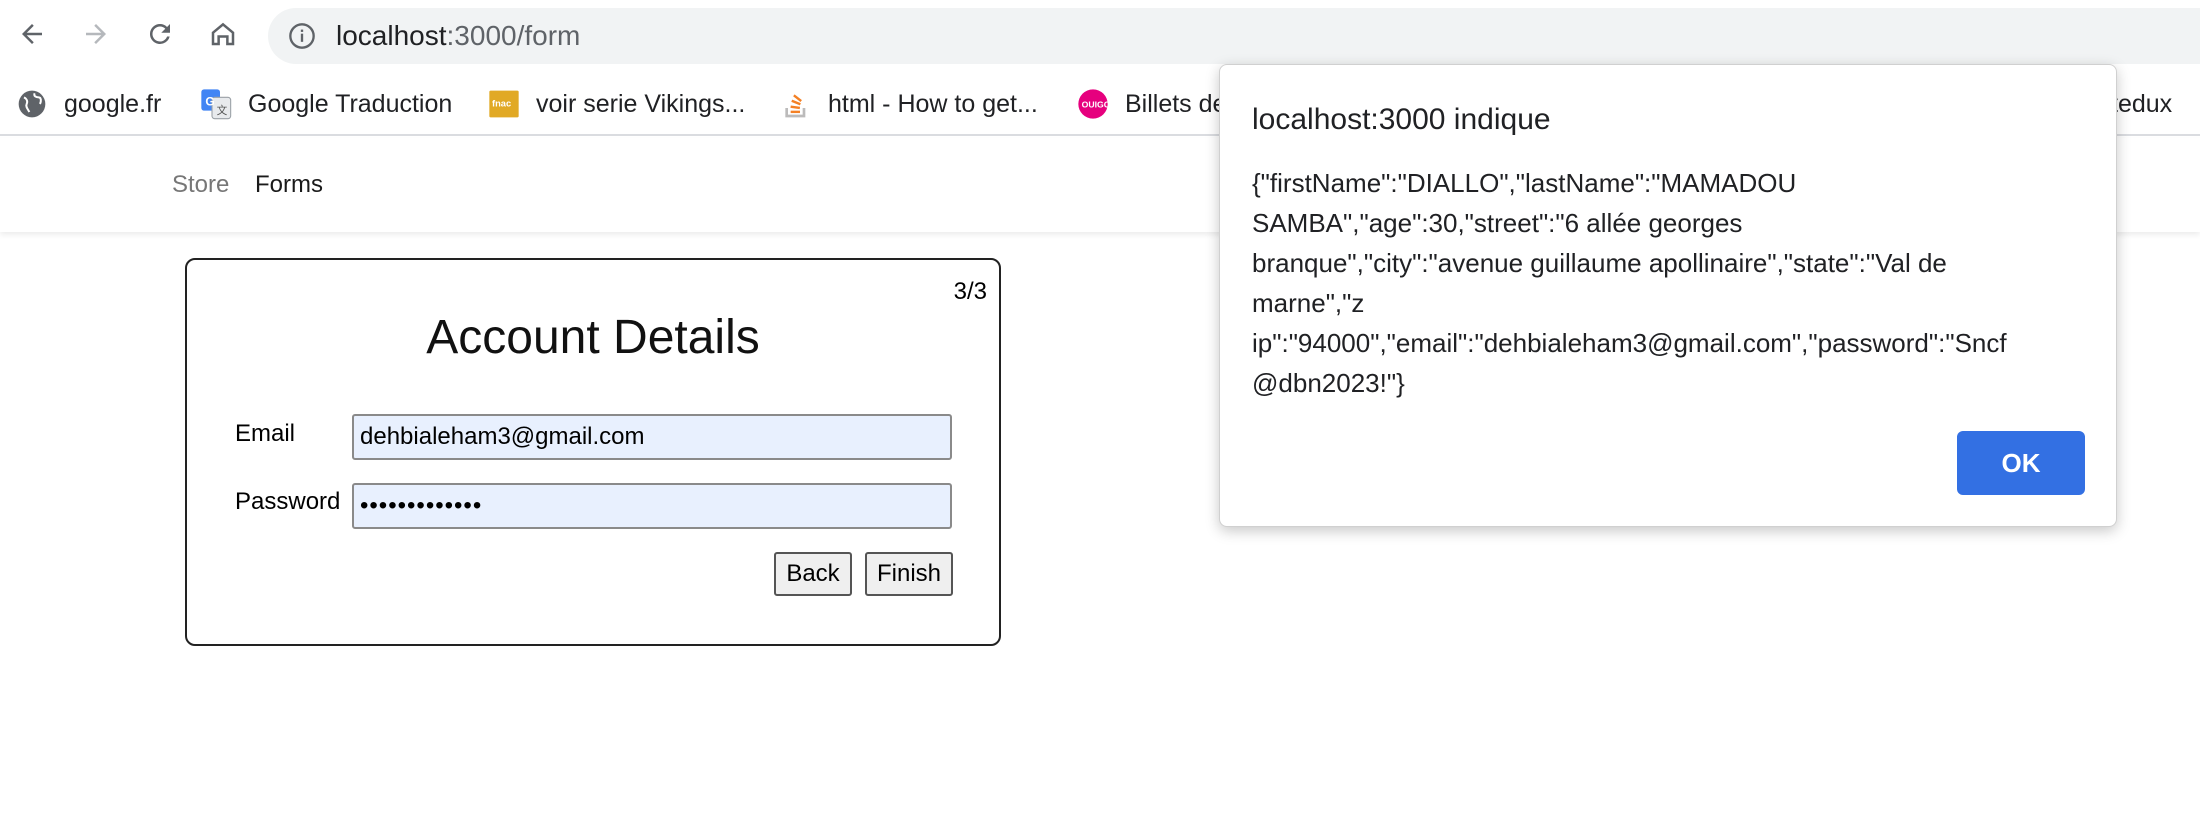  I want to click on email-field: dehbialeham3@gmail.com, so click(652, 437).